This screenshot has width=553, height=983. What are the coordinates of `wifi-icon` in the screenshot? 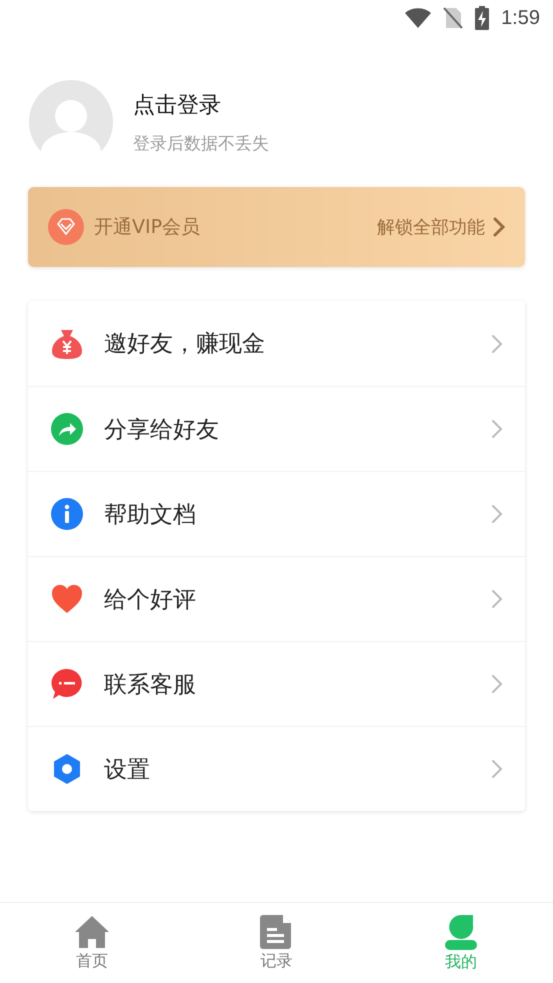 It's located at (418, 18).